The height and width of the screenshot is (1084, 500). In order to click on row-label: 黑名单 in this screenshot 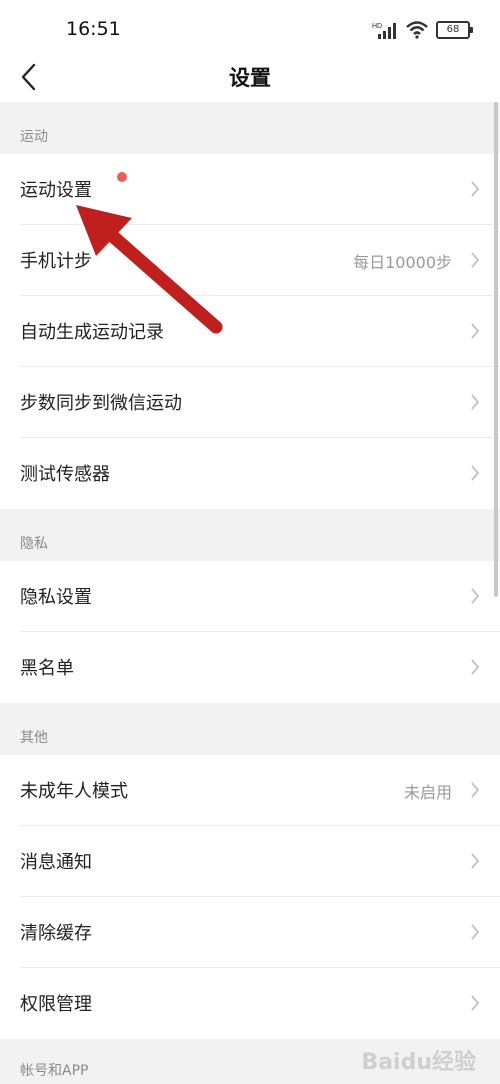, I will do `click(47, 668)`.